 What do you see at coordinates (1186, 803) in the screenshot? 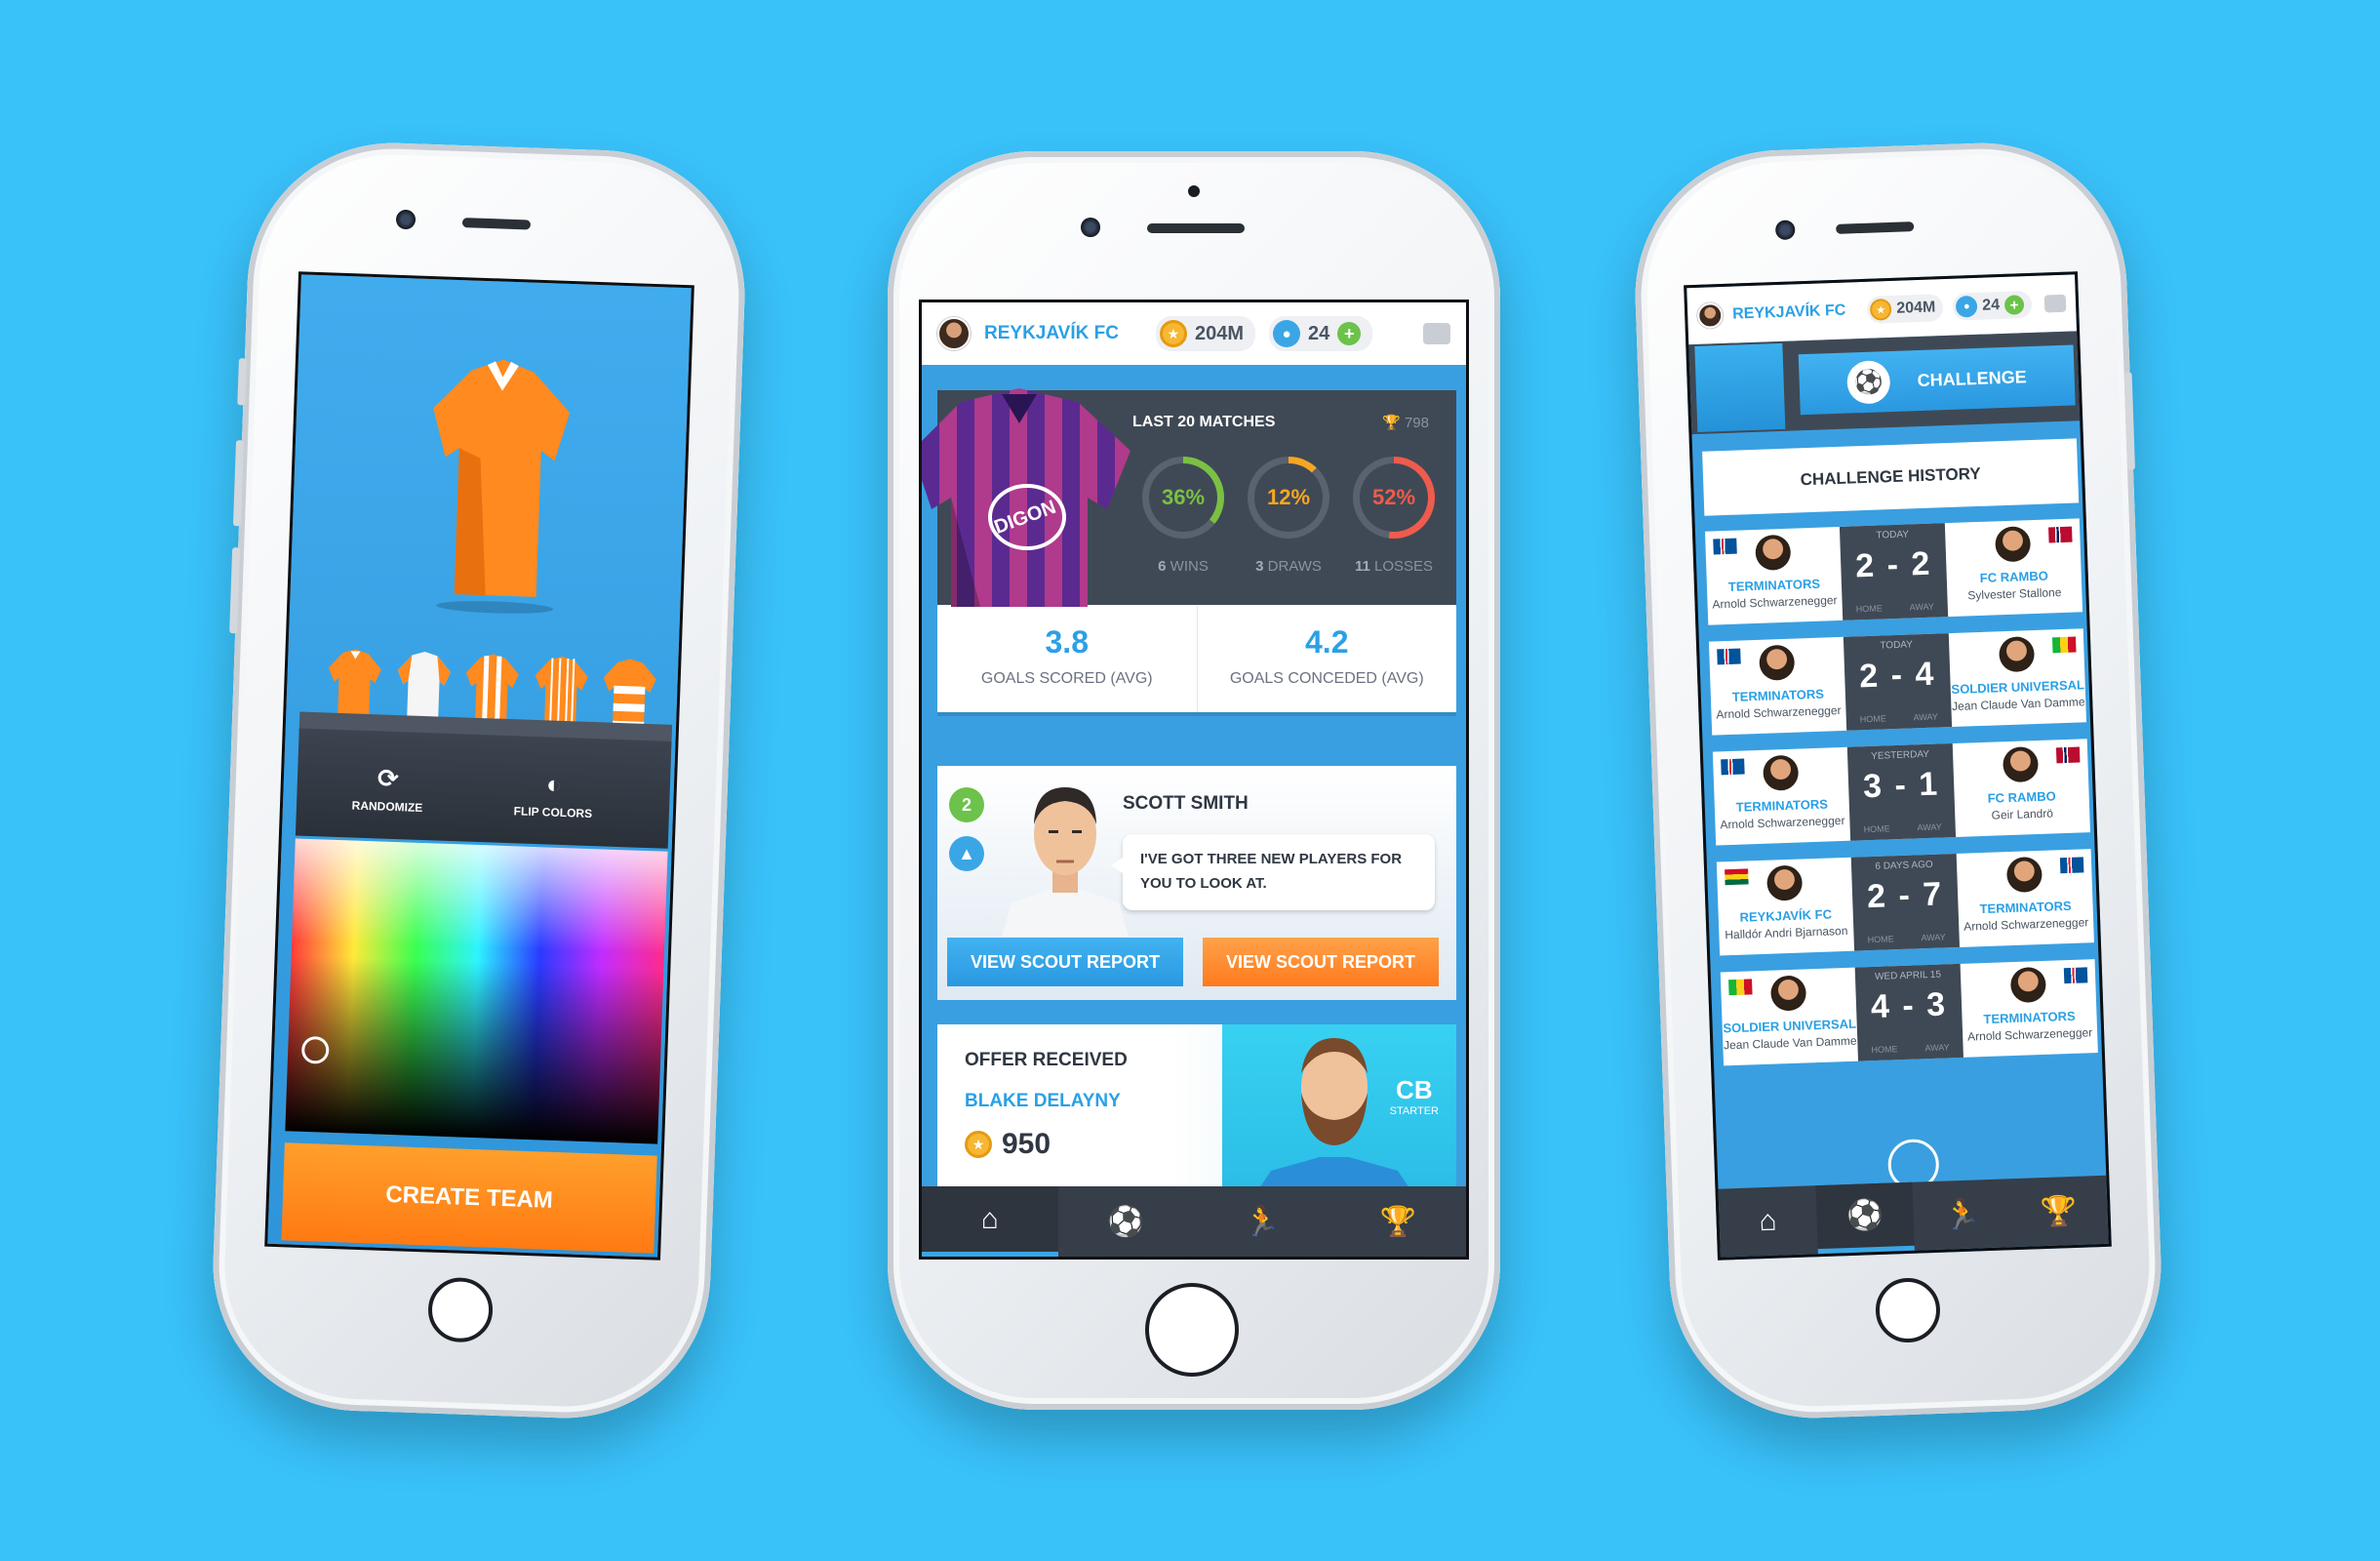
I see `scout-name: SCOTT SMITH` at bounding box center [1186, 803].